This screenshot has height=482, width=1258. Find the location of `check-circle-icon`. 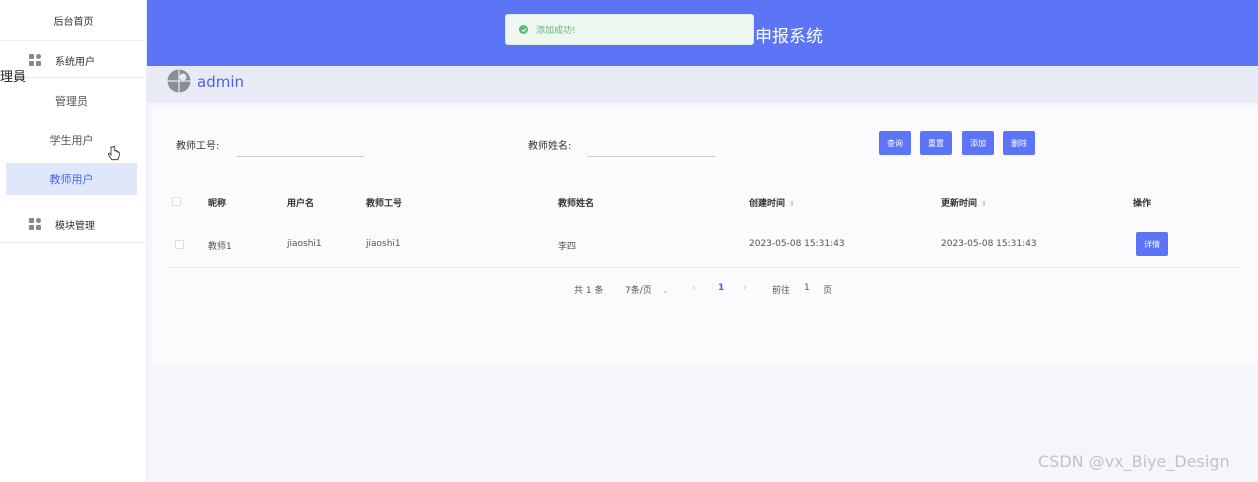

check-circle-icon is located at coordinates (523, 29).